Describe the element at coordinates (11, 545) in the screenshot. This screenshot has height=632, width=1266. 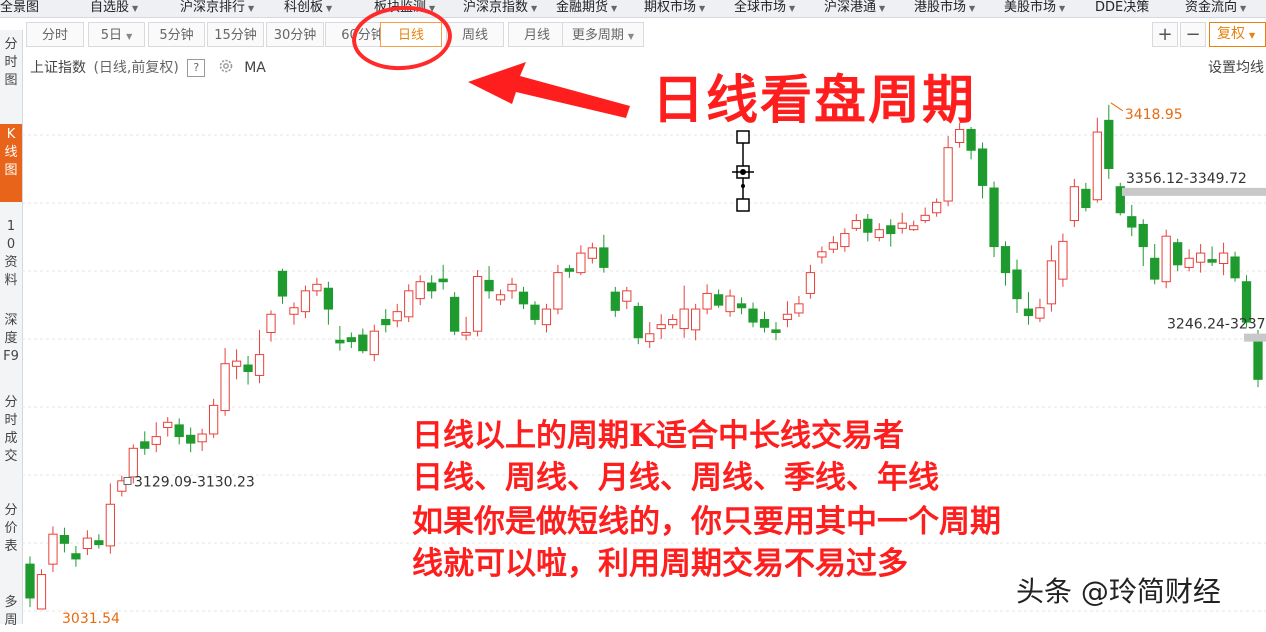
I see `side-tab: 分价表` at that location.